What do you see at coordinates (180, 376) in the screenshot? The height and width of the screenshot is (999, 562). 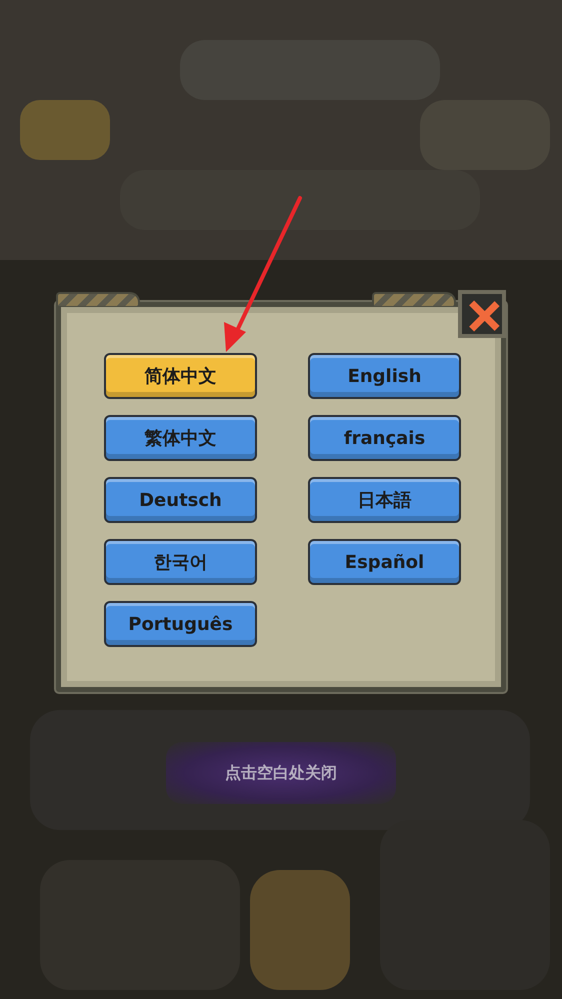 I see `language-button: 简体中文` at bounding box center [180, 376].